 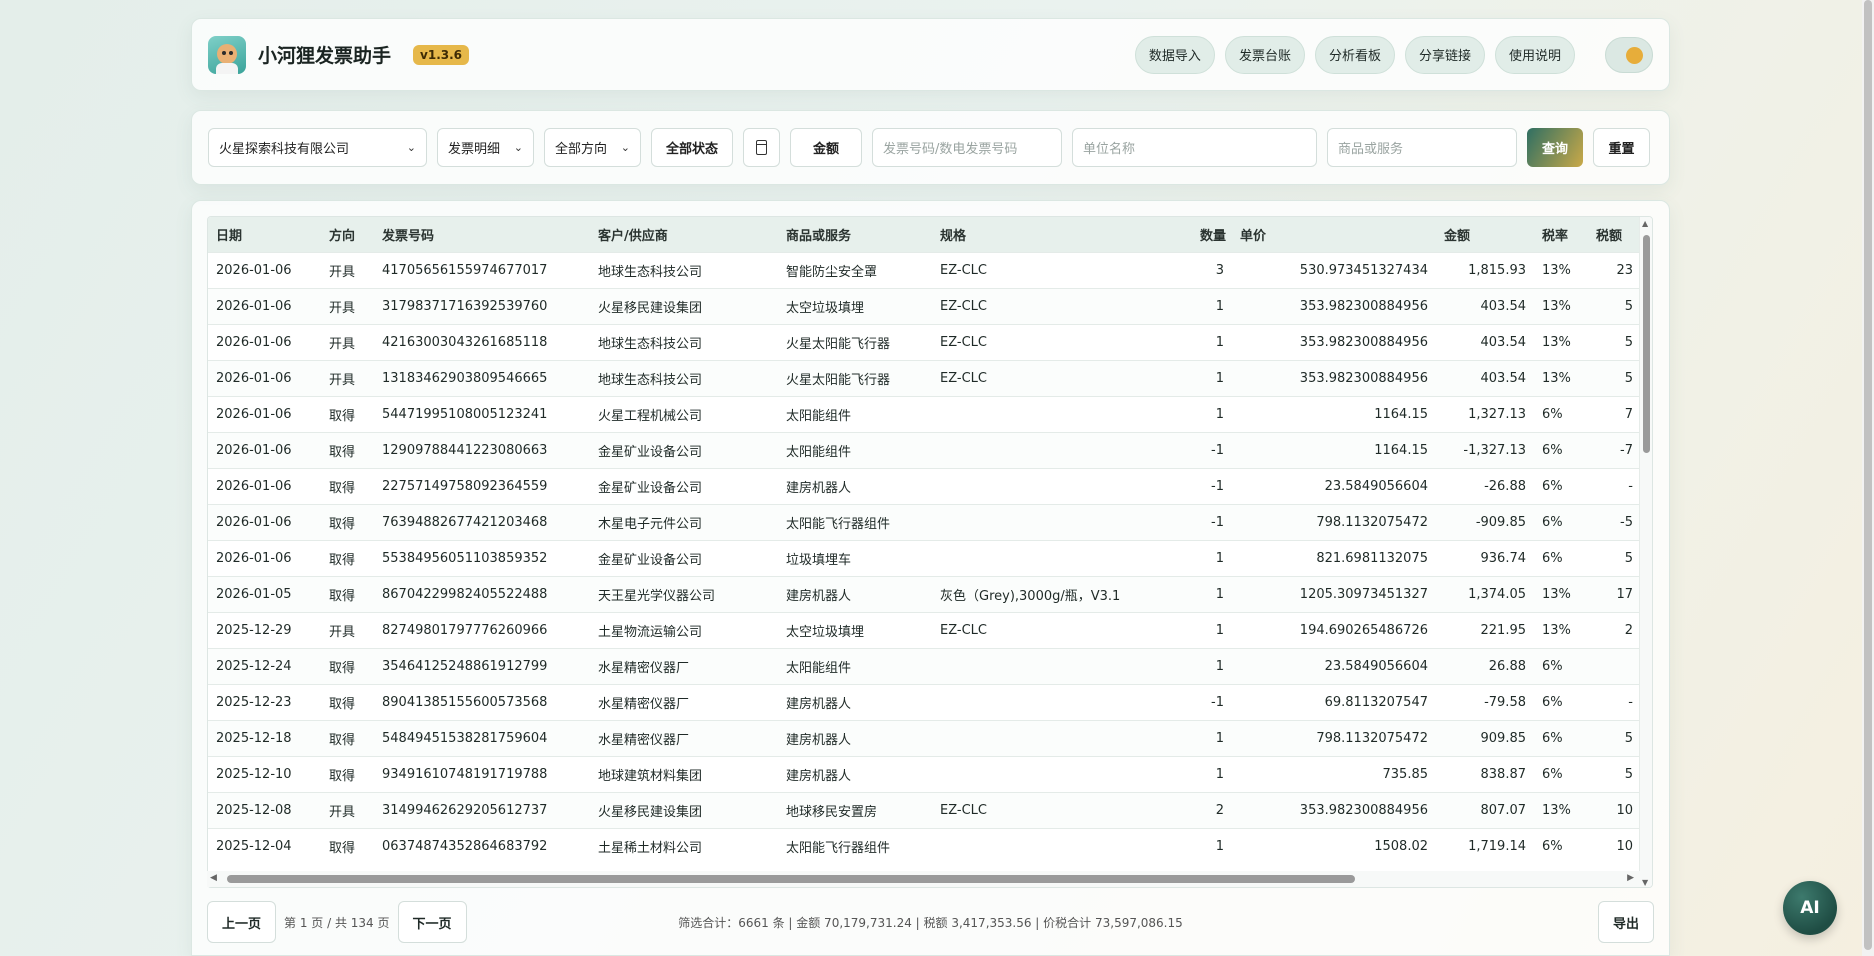 I want to click on scroll-down-icon: ▼, so click(x=1645, y=882).